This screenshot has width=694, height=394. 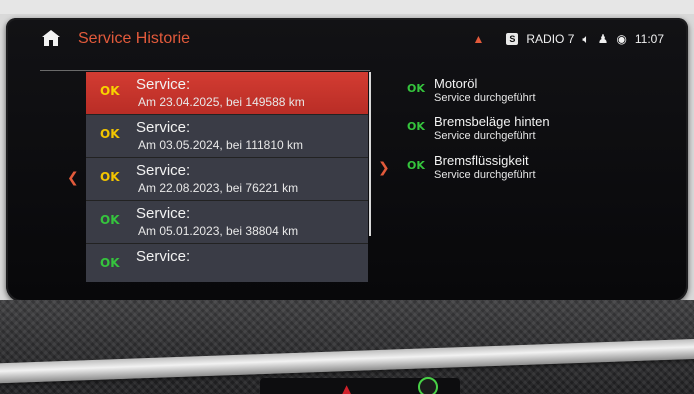 What do you see at coordinates (220, 145) in the screenshot?
I see `service-detail: Am 03.05.2024, bei 111810 km` at bounding box center [220, 145].